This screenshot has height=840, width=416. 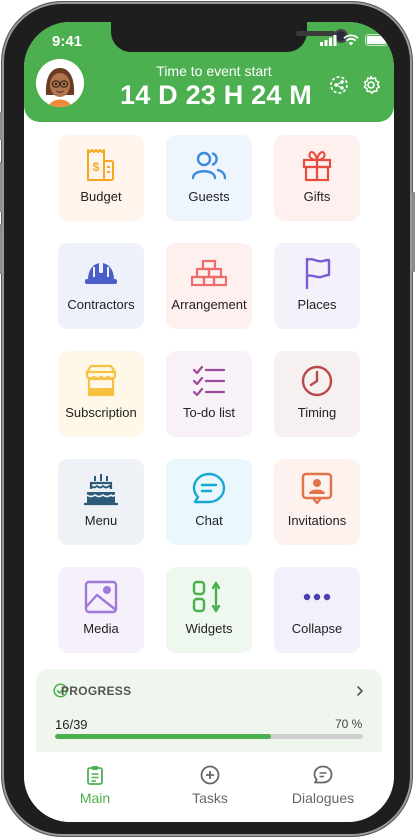 I want to click on event-countdown-label: Time to event start, so click(x=214, y=71).